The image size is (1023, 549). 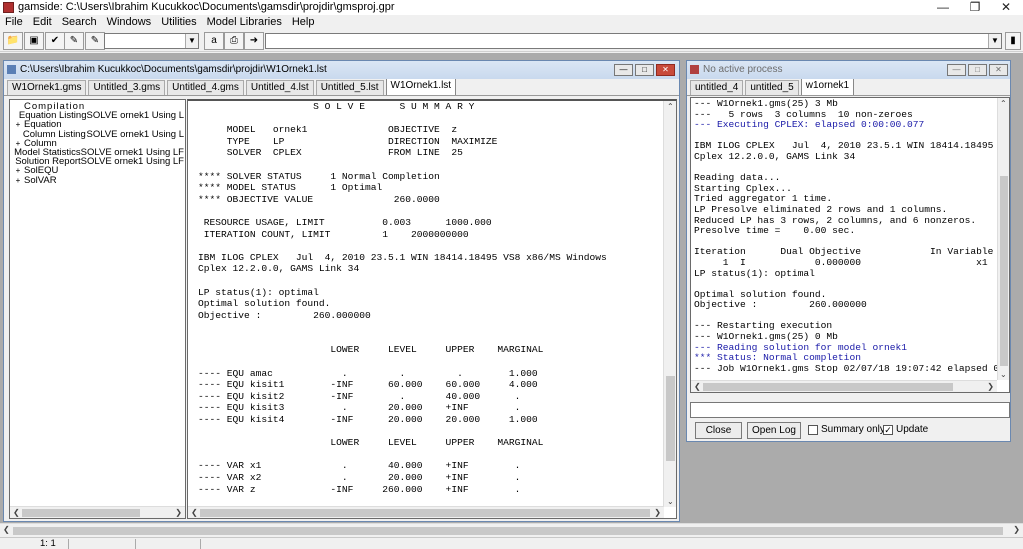 What do you see at coordinates (303, 22) in the screenshot?
I see `menu-help: Help` at bounding box center [303, 22].